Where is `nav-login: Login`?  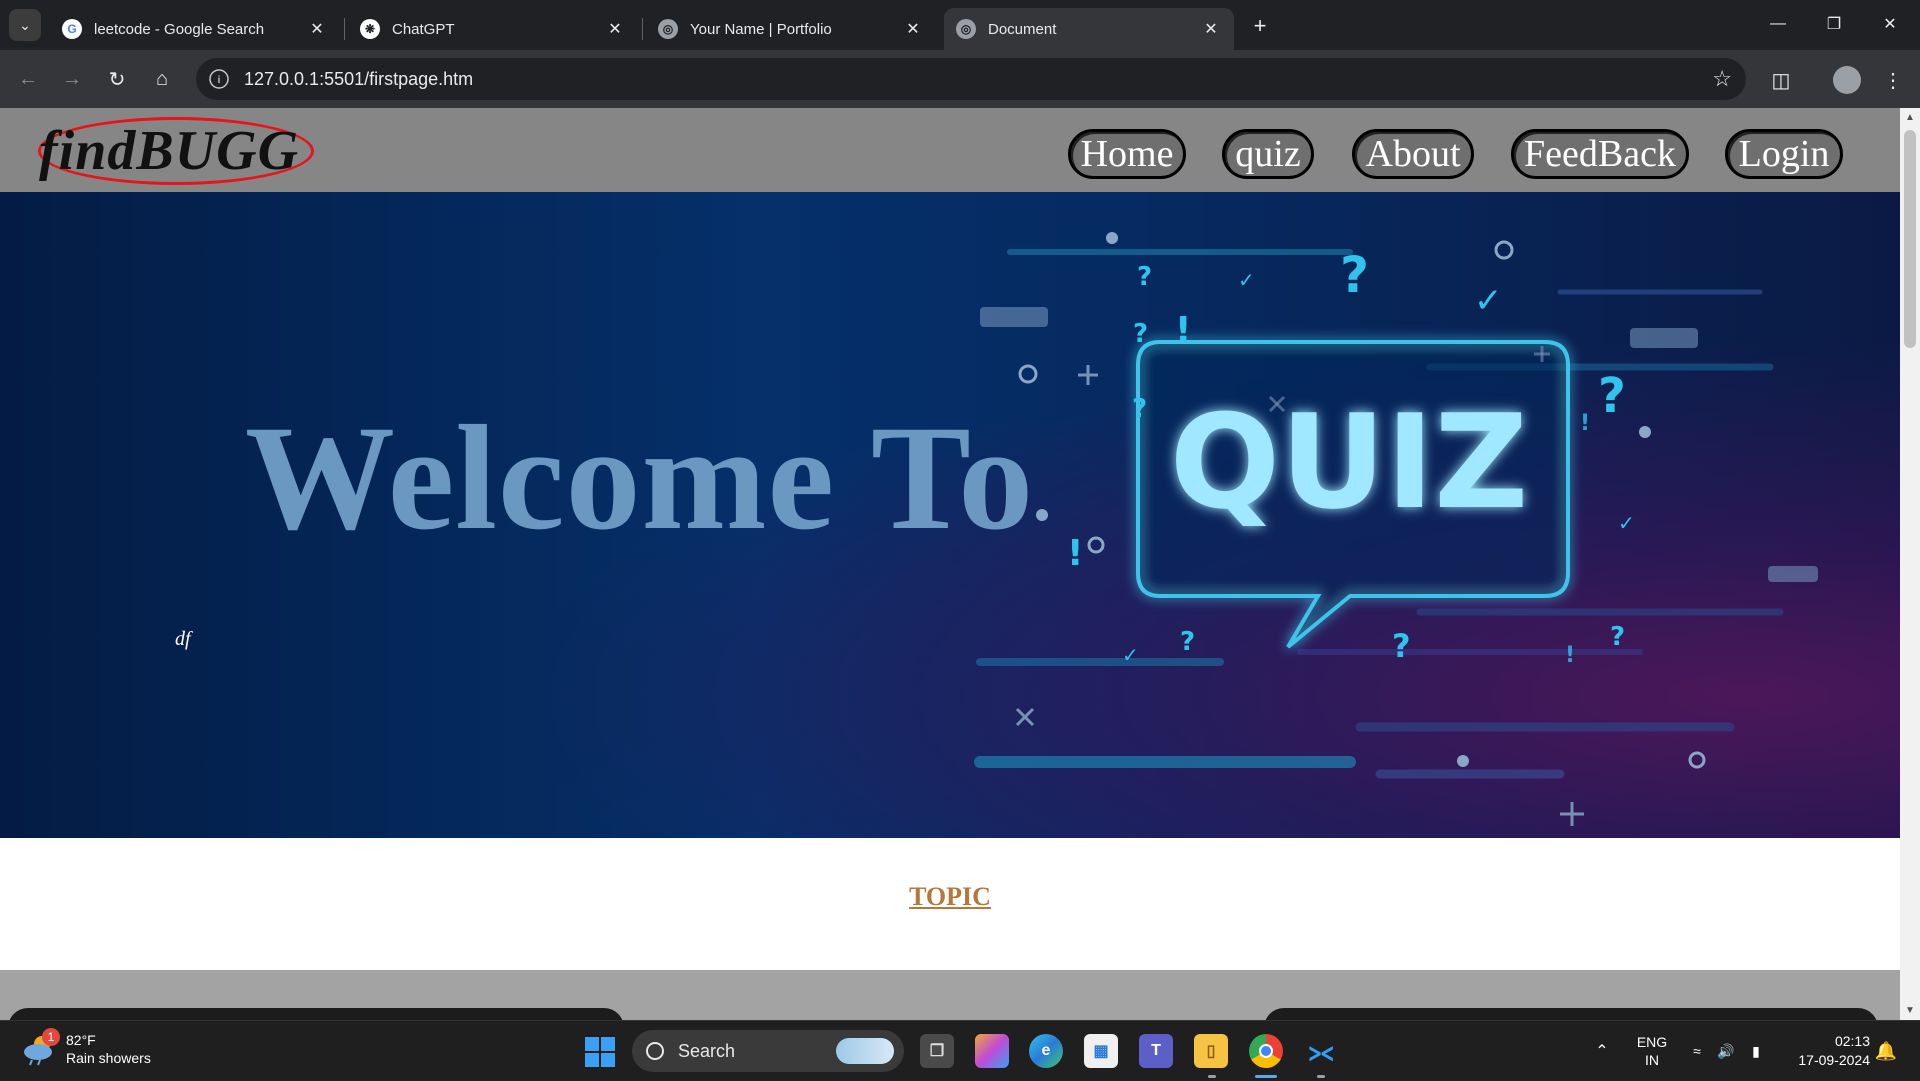 nav-login: Login is located at coordinates (1784, 154).